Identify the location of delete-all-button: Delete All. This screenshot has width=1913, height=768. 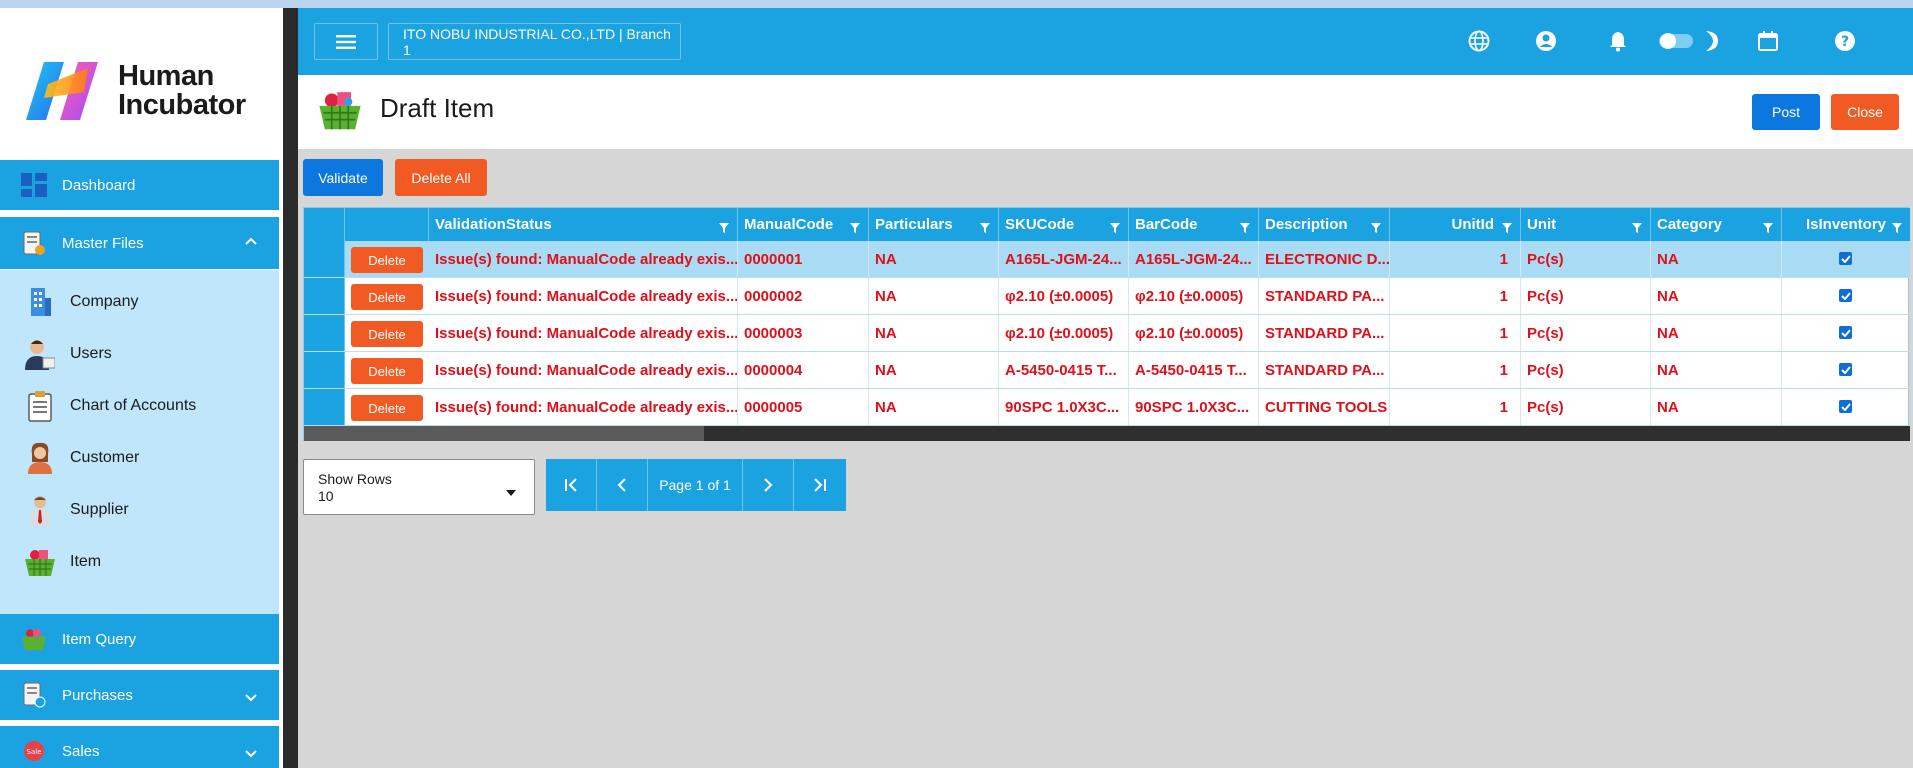
(441, 177).